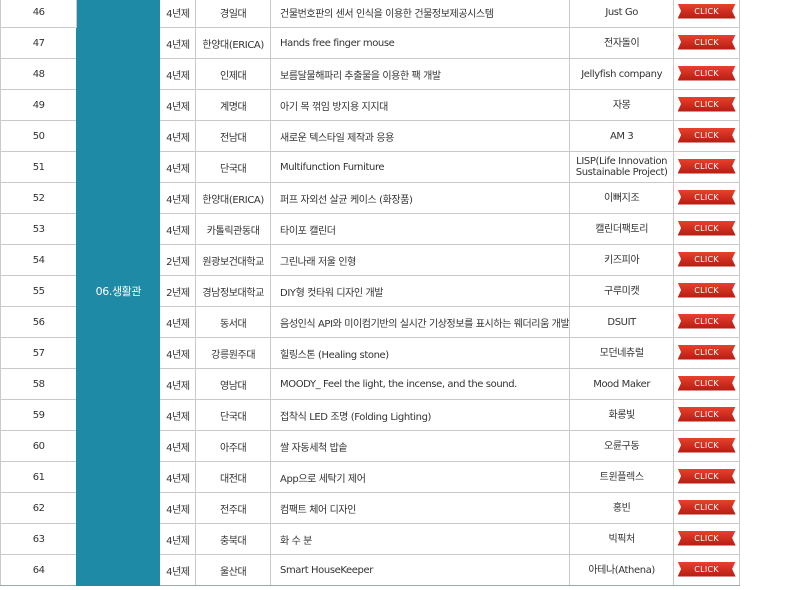 The width and height of the screenshot is (800, 590). What do you see at coordinates (420, 260) in the screenshot?
I see `project-title-cell: 그린나래 저울 인형` at bounding box center [420, 260].